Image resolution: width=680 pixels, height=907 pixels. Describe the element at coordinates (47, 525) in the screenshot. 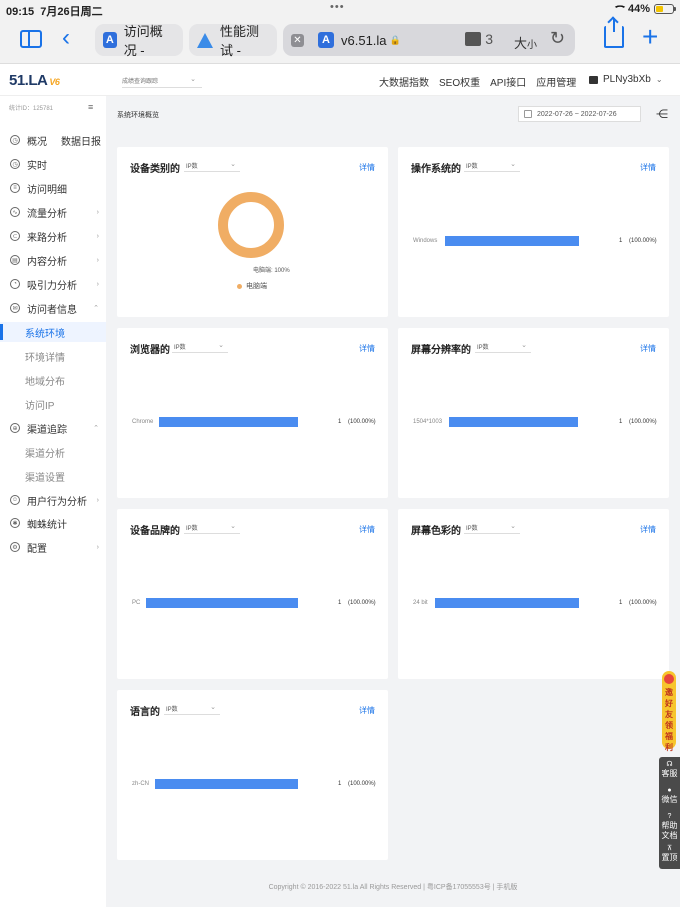

I see `sidebar-item-label: 蜘蛛统计` at that location.